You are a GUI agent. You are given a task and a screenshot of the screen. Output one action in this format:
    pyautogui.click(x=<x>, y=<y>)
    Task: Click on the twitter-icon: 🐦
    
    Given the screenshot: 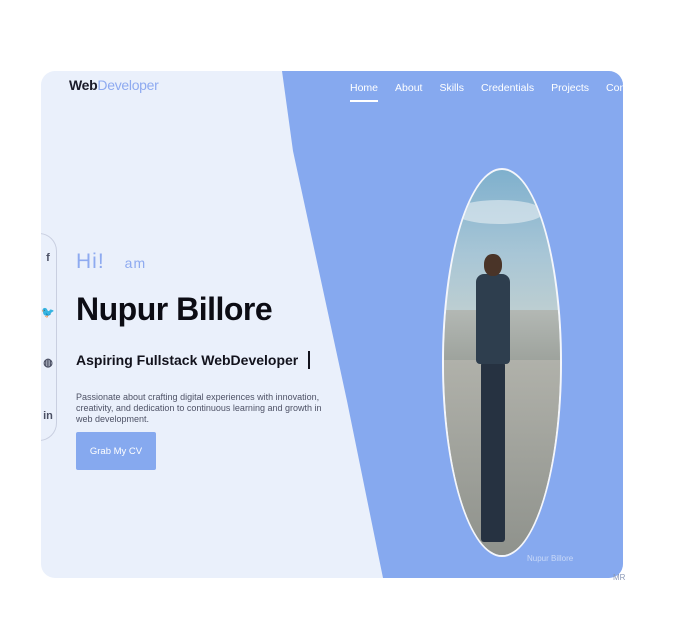 What is the action you would take?
    pyautogui.click(x=48, y=312)
    